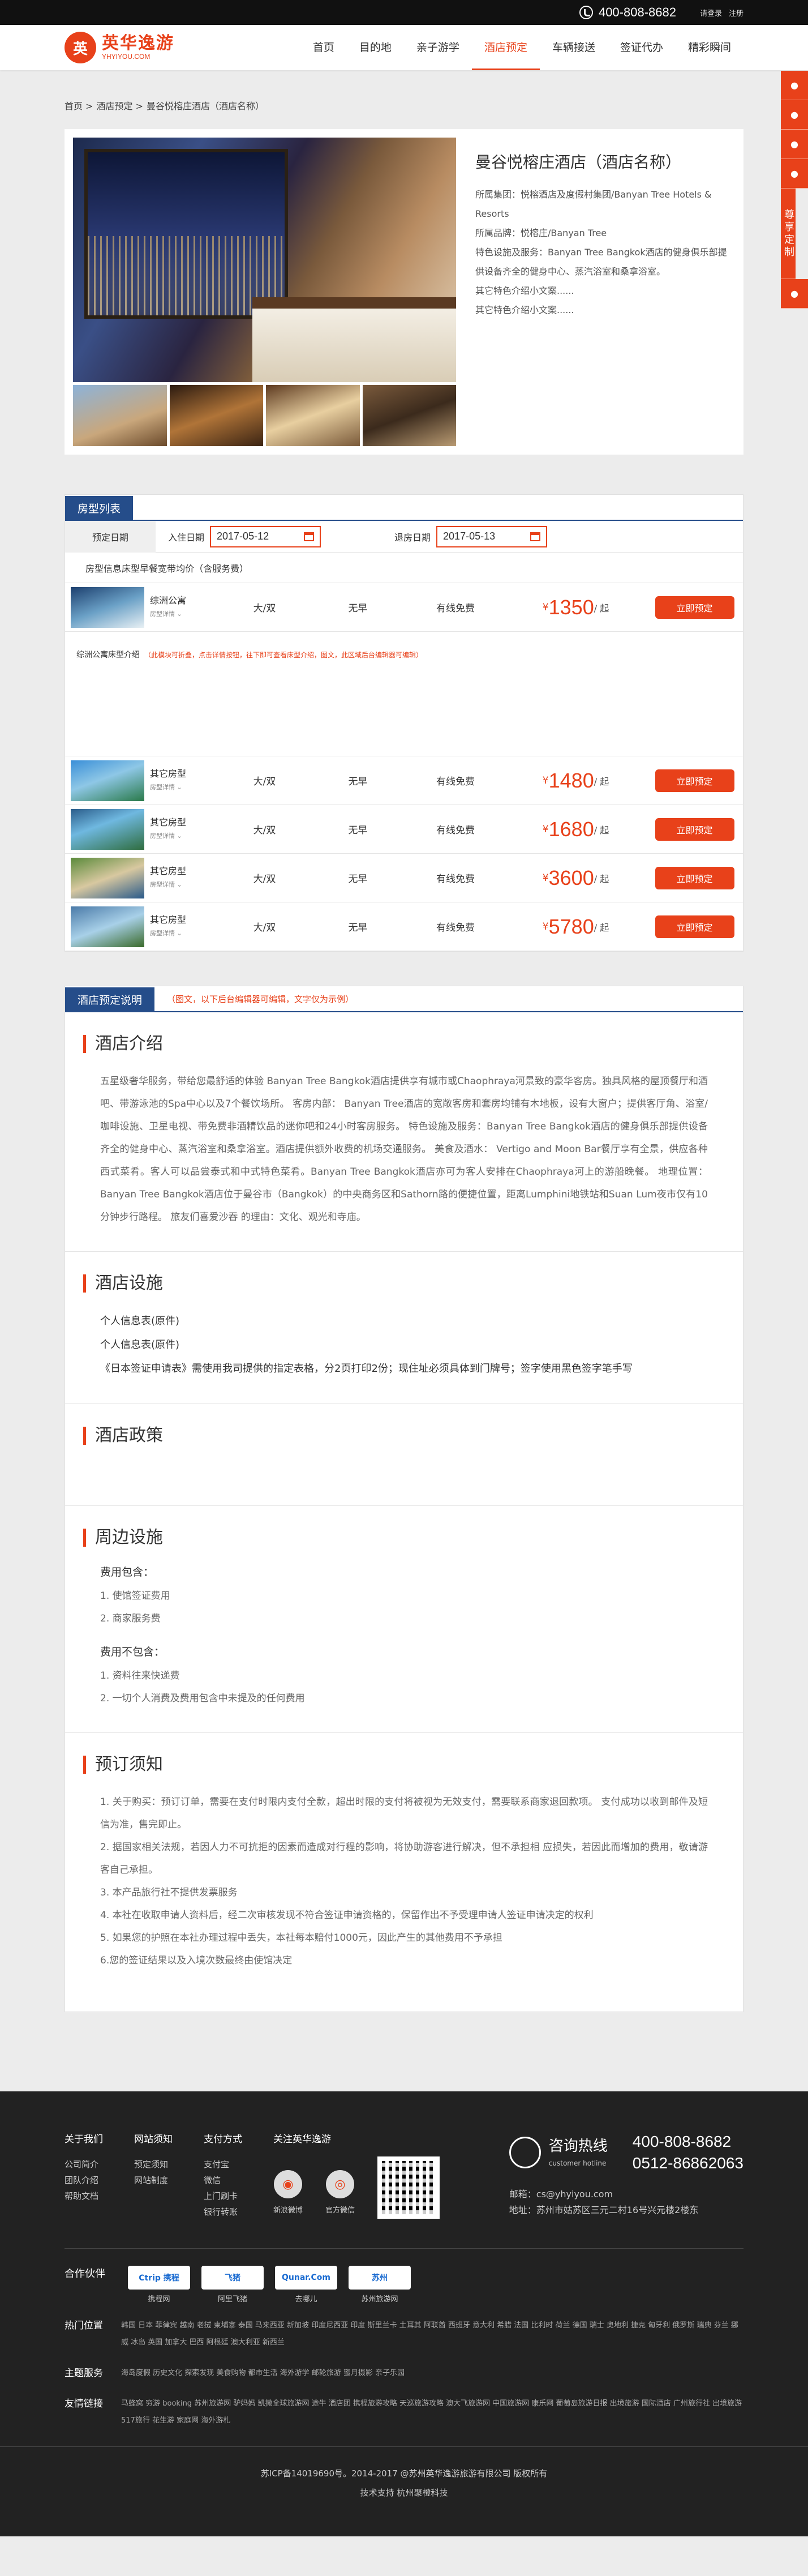 This screenshot has height=2576, width=808. What do you see at coordinates (575, 780) in the screenshot?
I see `room-price: ¥1480/ 起` at bounding box center [575, 780].